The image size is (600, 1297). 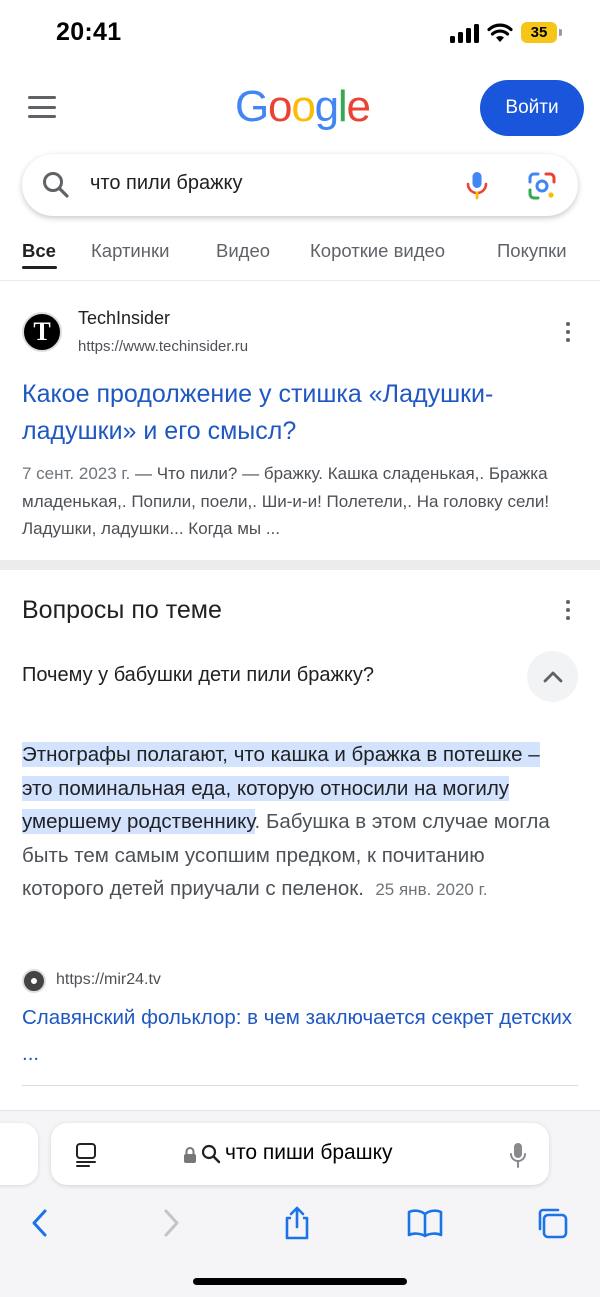 I want to click on status-bar: 20:41 35, so click(x=300, y=34).